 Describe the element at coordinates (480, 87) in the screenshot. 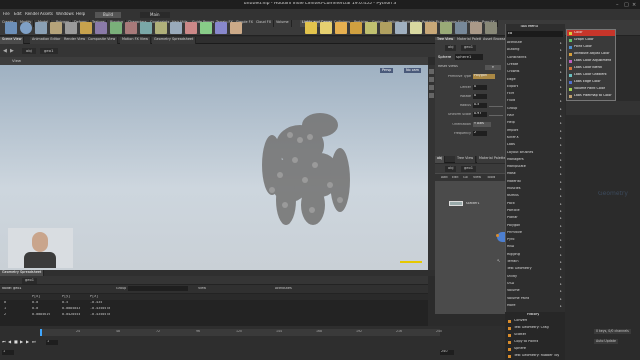

I see `center-field: 0` at that location.